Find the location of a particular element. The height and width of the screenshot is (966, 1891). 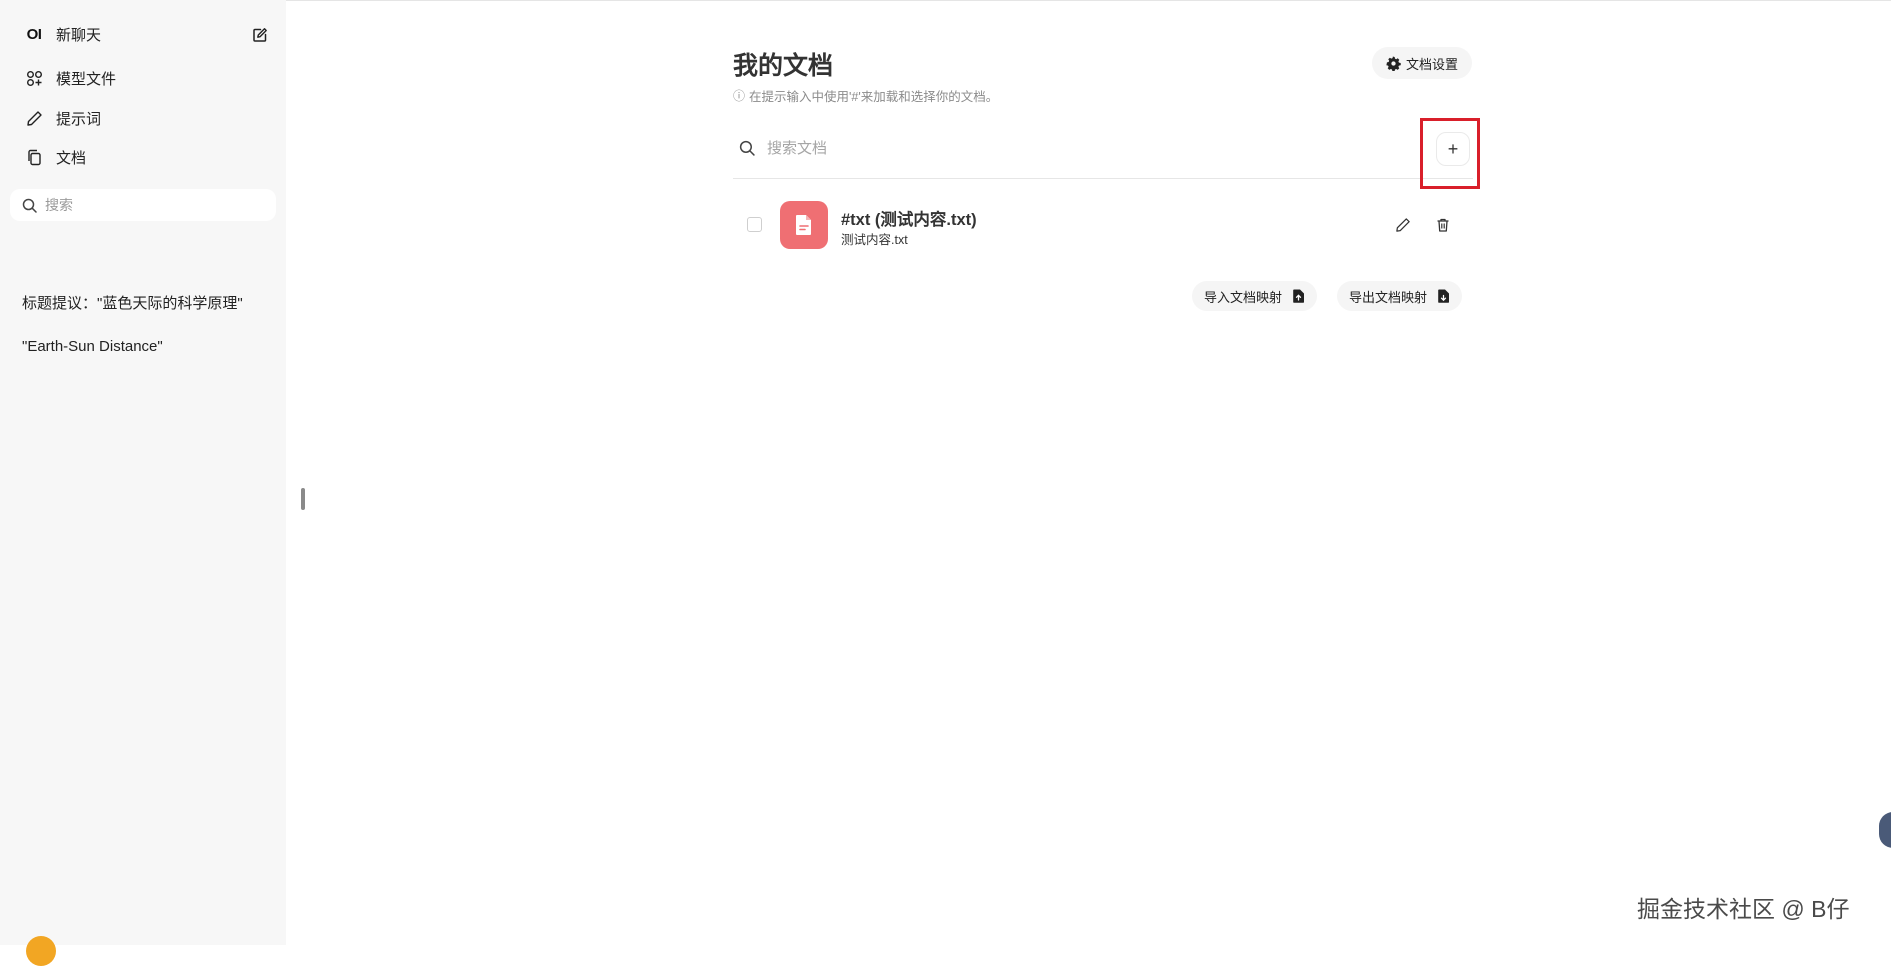

import-document-mapping-button: 导入文档映射 is located at coordinates (1255, 296).